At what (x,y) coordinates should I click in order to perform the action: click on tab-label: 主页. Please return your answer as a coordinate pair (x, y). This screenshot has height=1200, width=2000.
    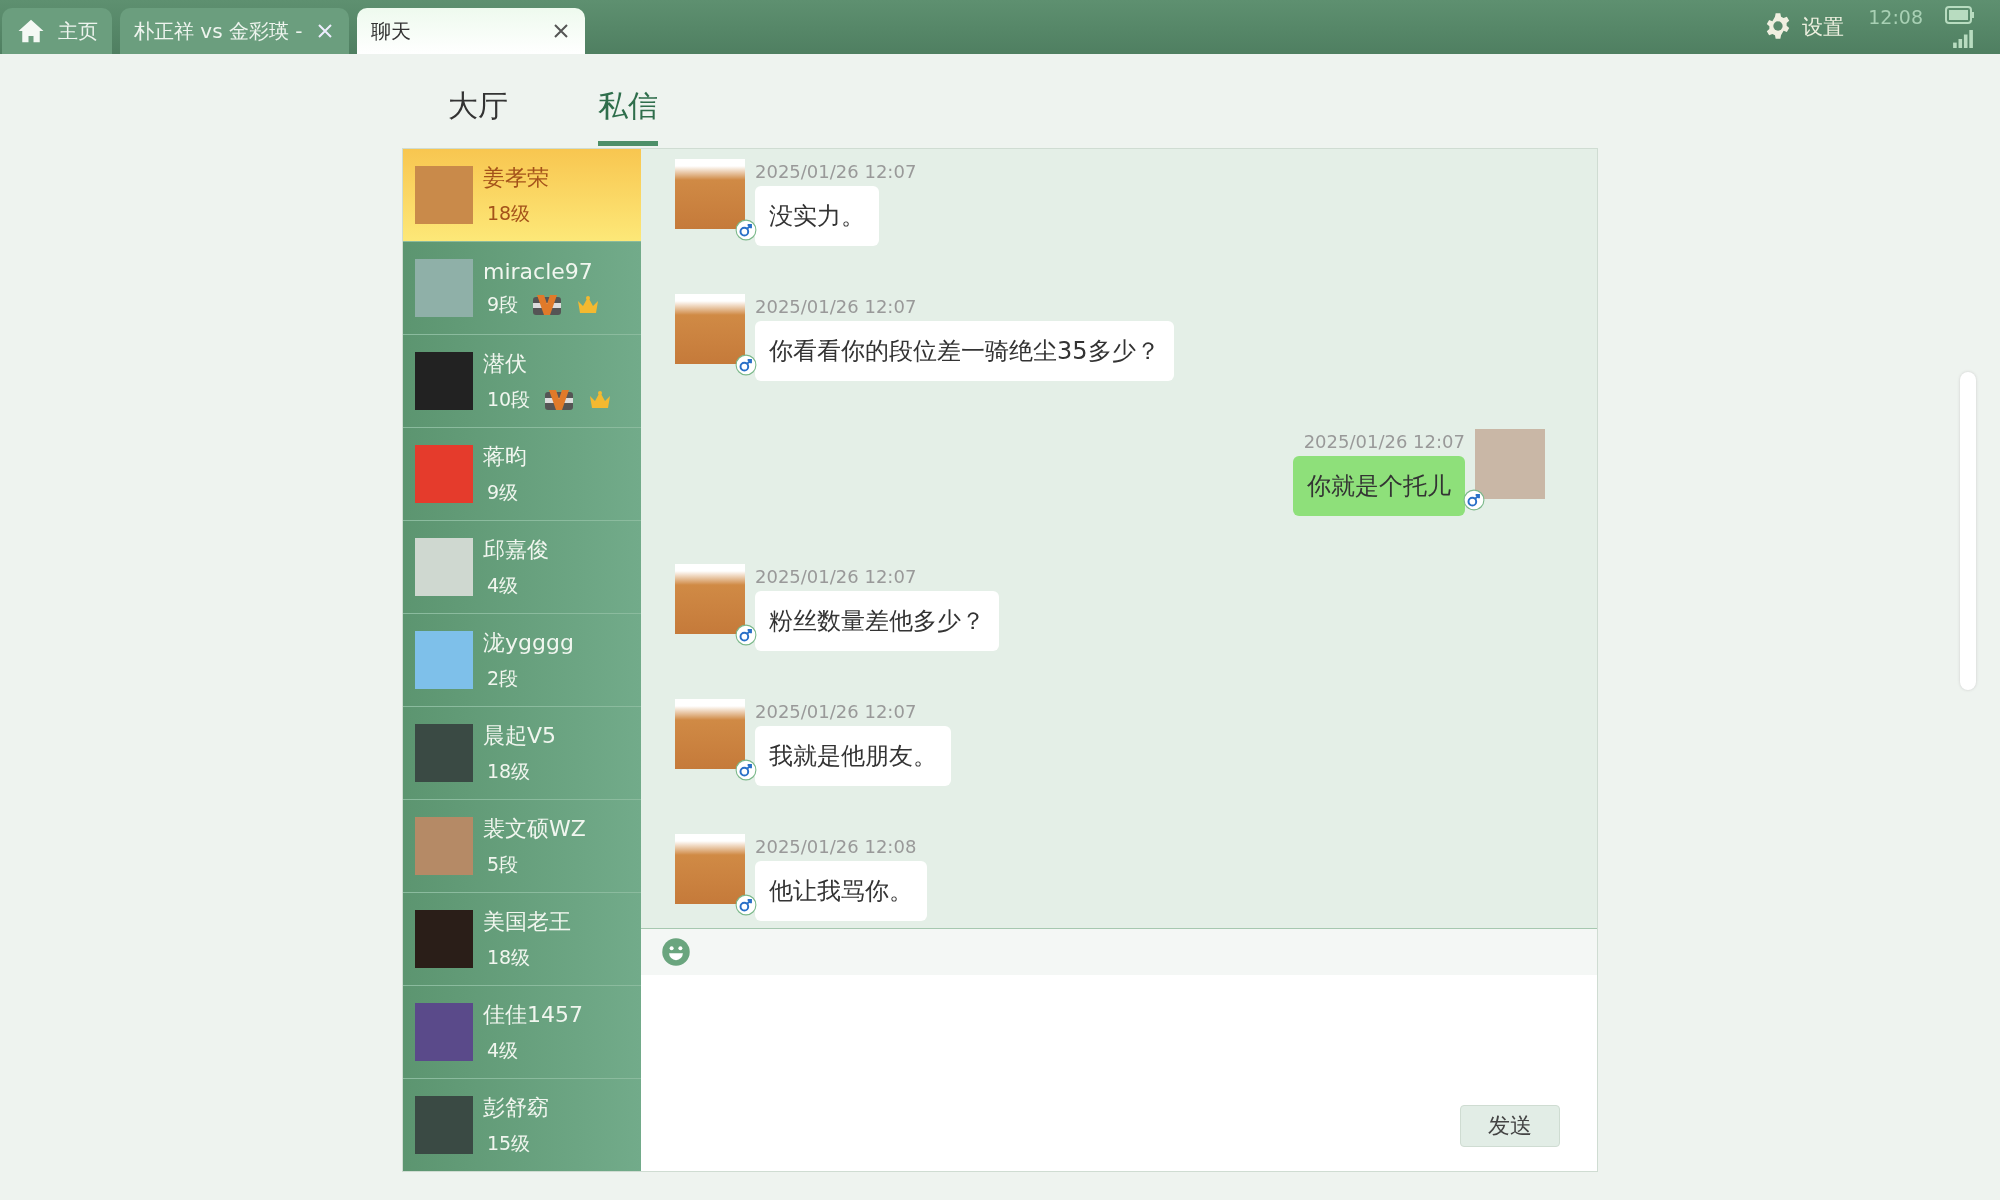
    Looking at the image, I should click on (78, 31).